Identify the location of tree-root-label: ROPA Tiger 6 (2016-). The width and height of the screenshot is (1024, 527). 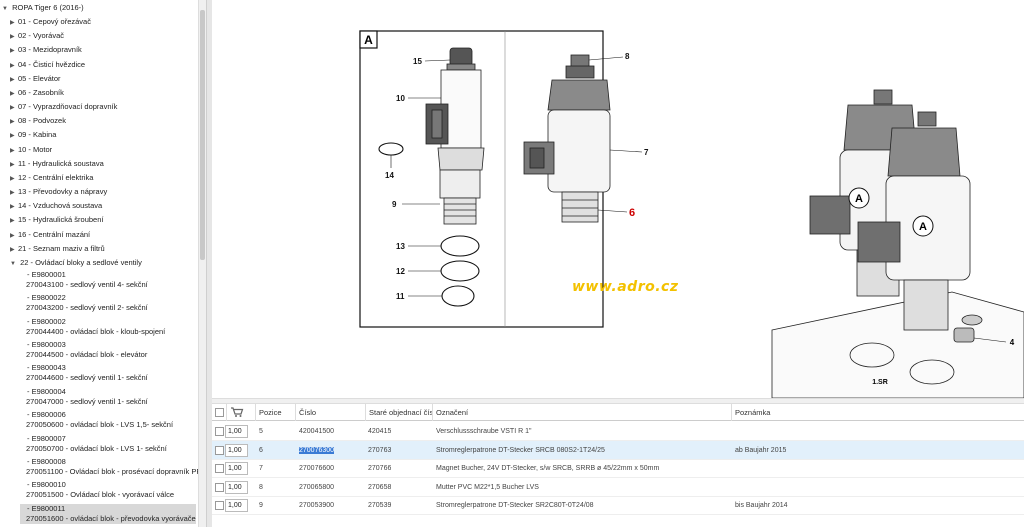
(48, 7).